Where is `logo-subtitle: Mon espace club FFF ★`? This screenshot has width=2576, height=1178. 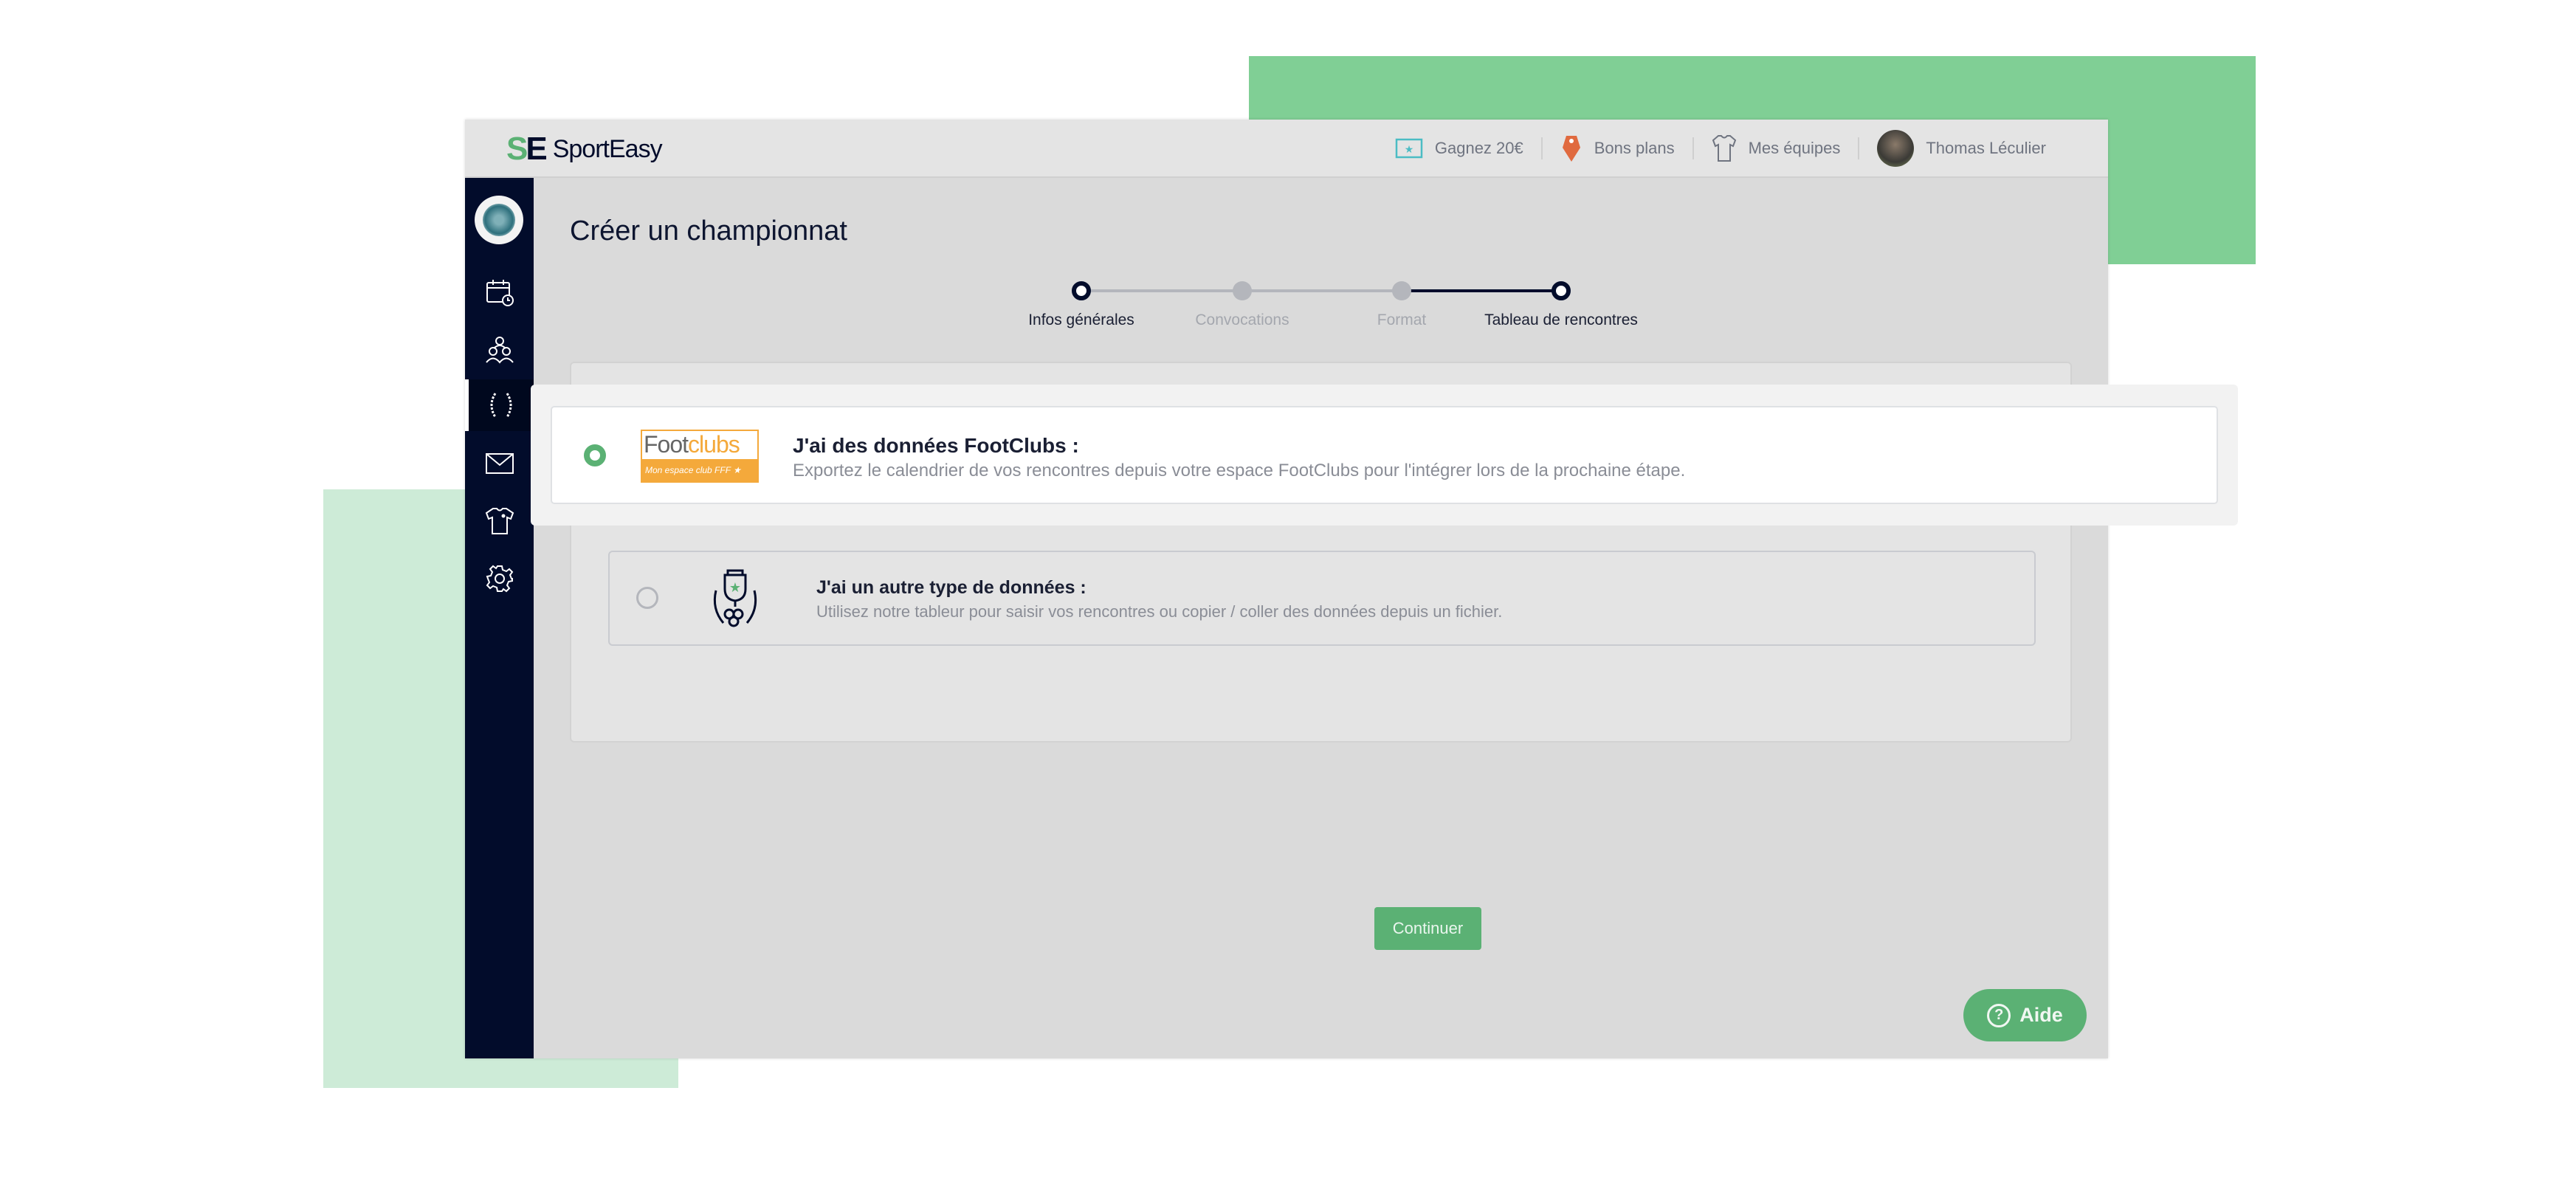
logo-subtitle: Mon espace club FFF ★ is located at coordinates (699, 470).